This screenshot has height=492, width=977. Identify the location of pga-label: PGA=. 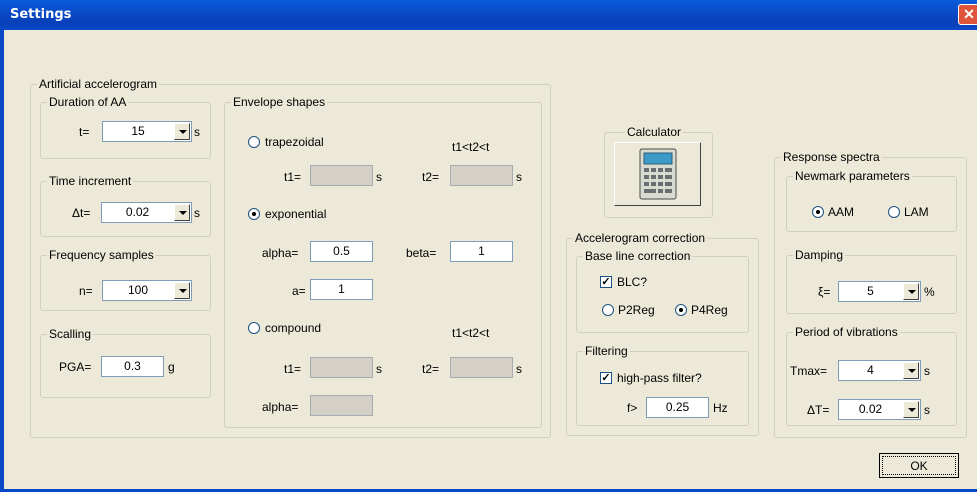
(75, 367).